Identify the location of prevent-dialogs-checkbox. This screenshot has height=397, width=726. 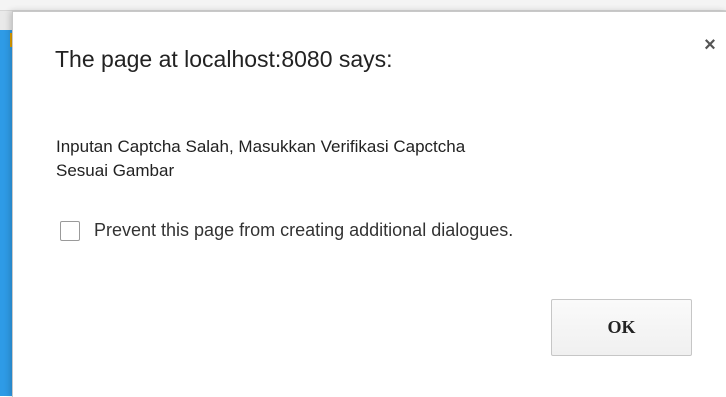
(70, 230).